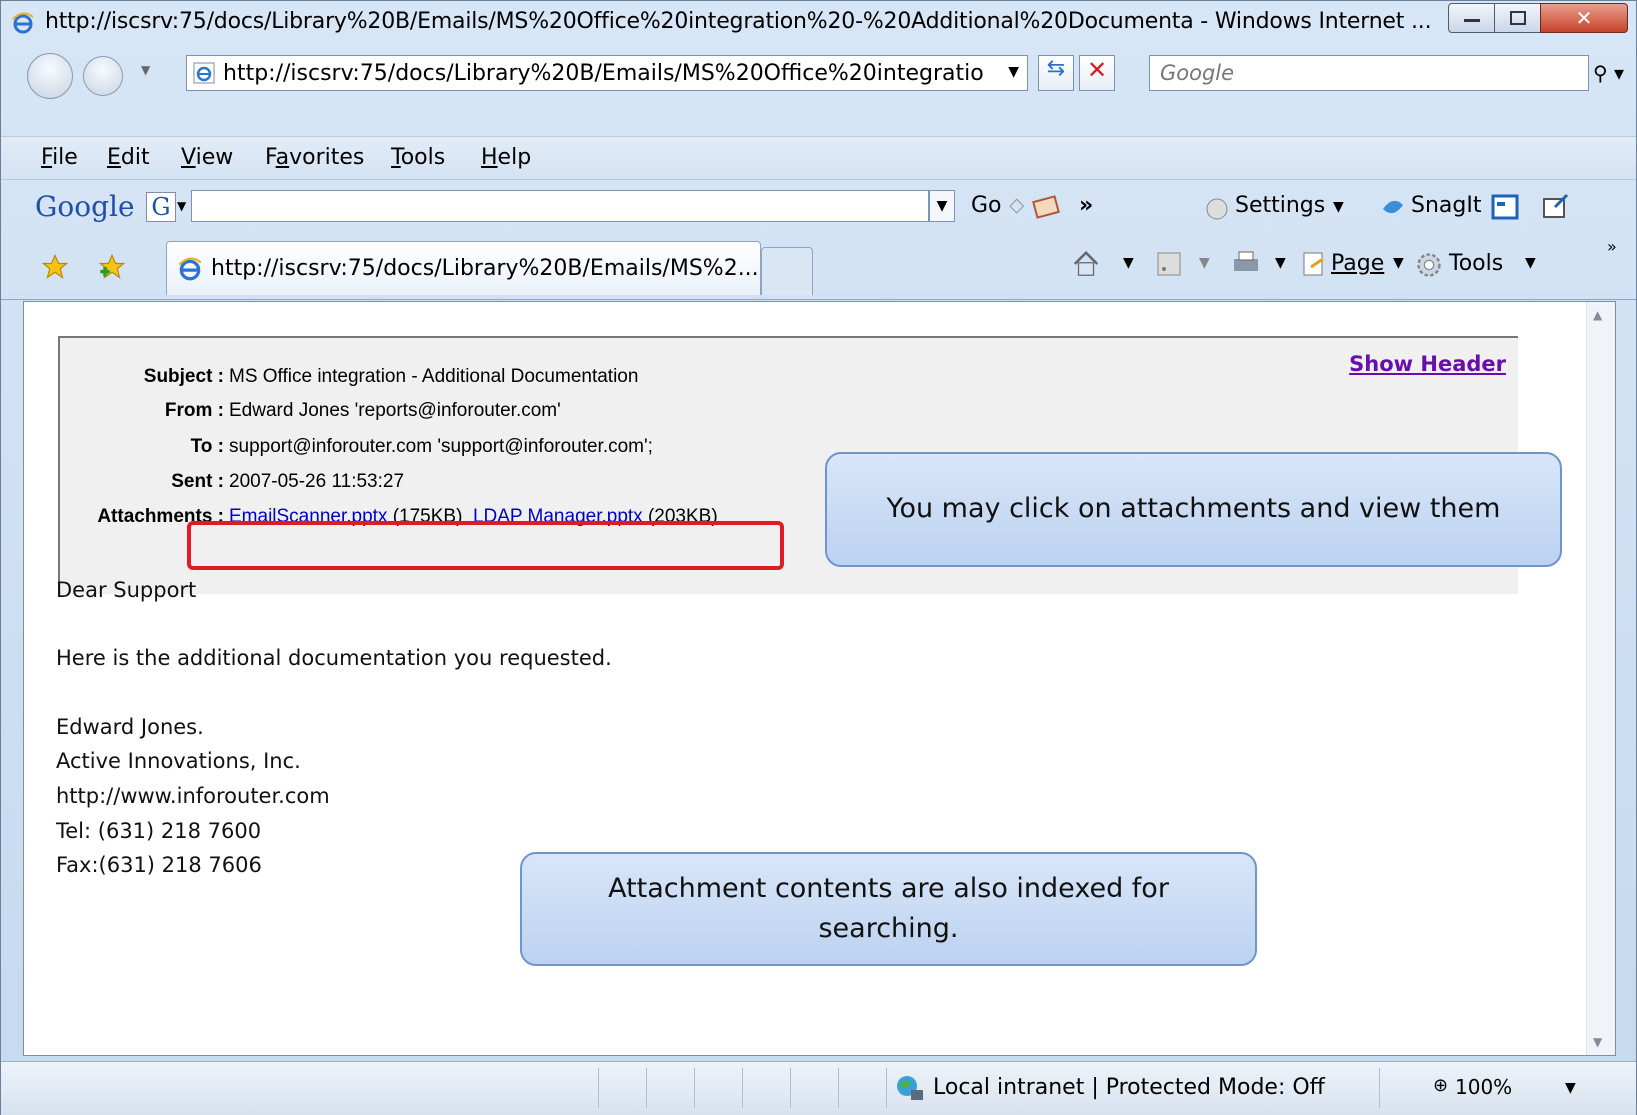 This screenshot has height=1115, width=1637. Describe the element at coordinates (1046, 207) in the screenshot. I see `popup-blocker-icon` at that location.